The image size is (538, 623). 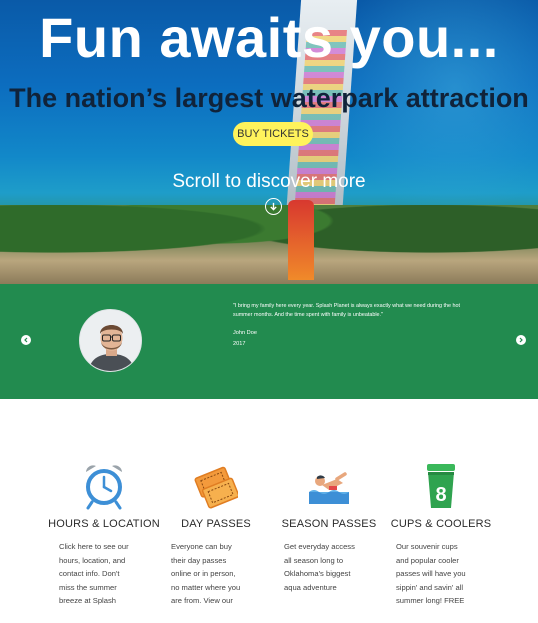 I want to click on cup-icon: 8, so click(x=441, y=486).